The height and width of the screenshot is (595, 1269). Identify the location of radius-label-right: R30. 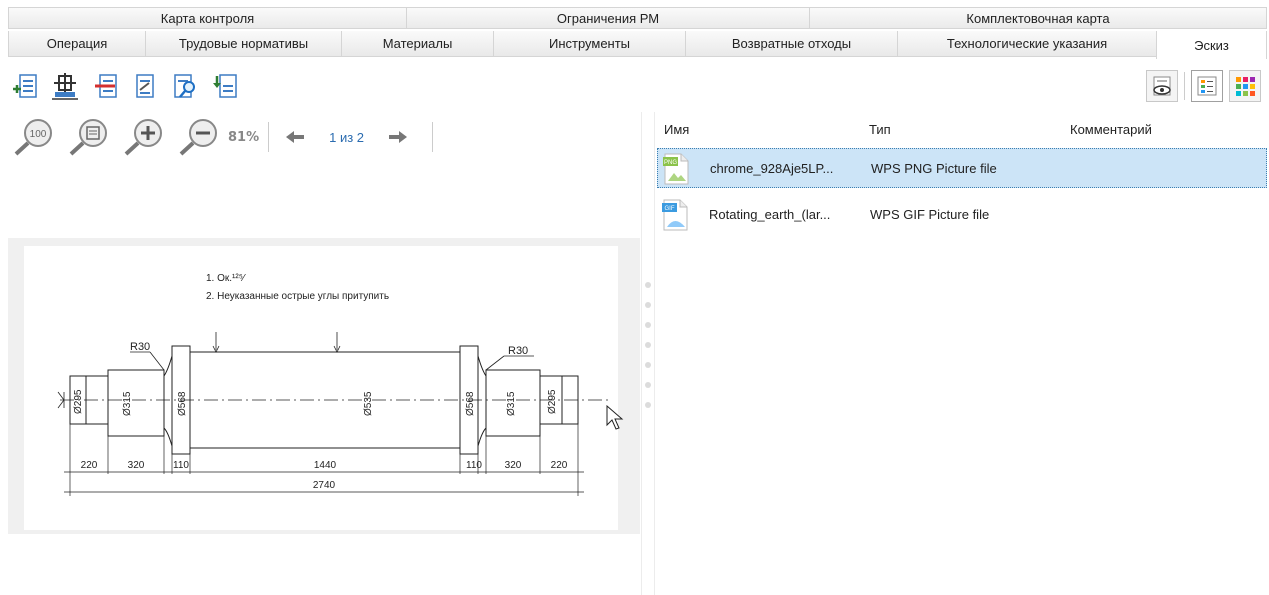
(518, 351).